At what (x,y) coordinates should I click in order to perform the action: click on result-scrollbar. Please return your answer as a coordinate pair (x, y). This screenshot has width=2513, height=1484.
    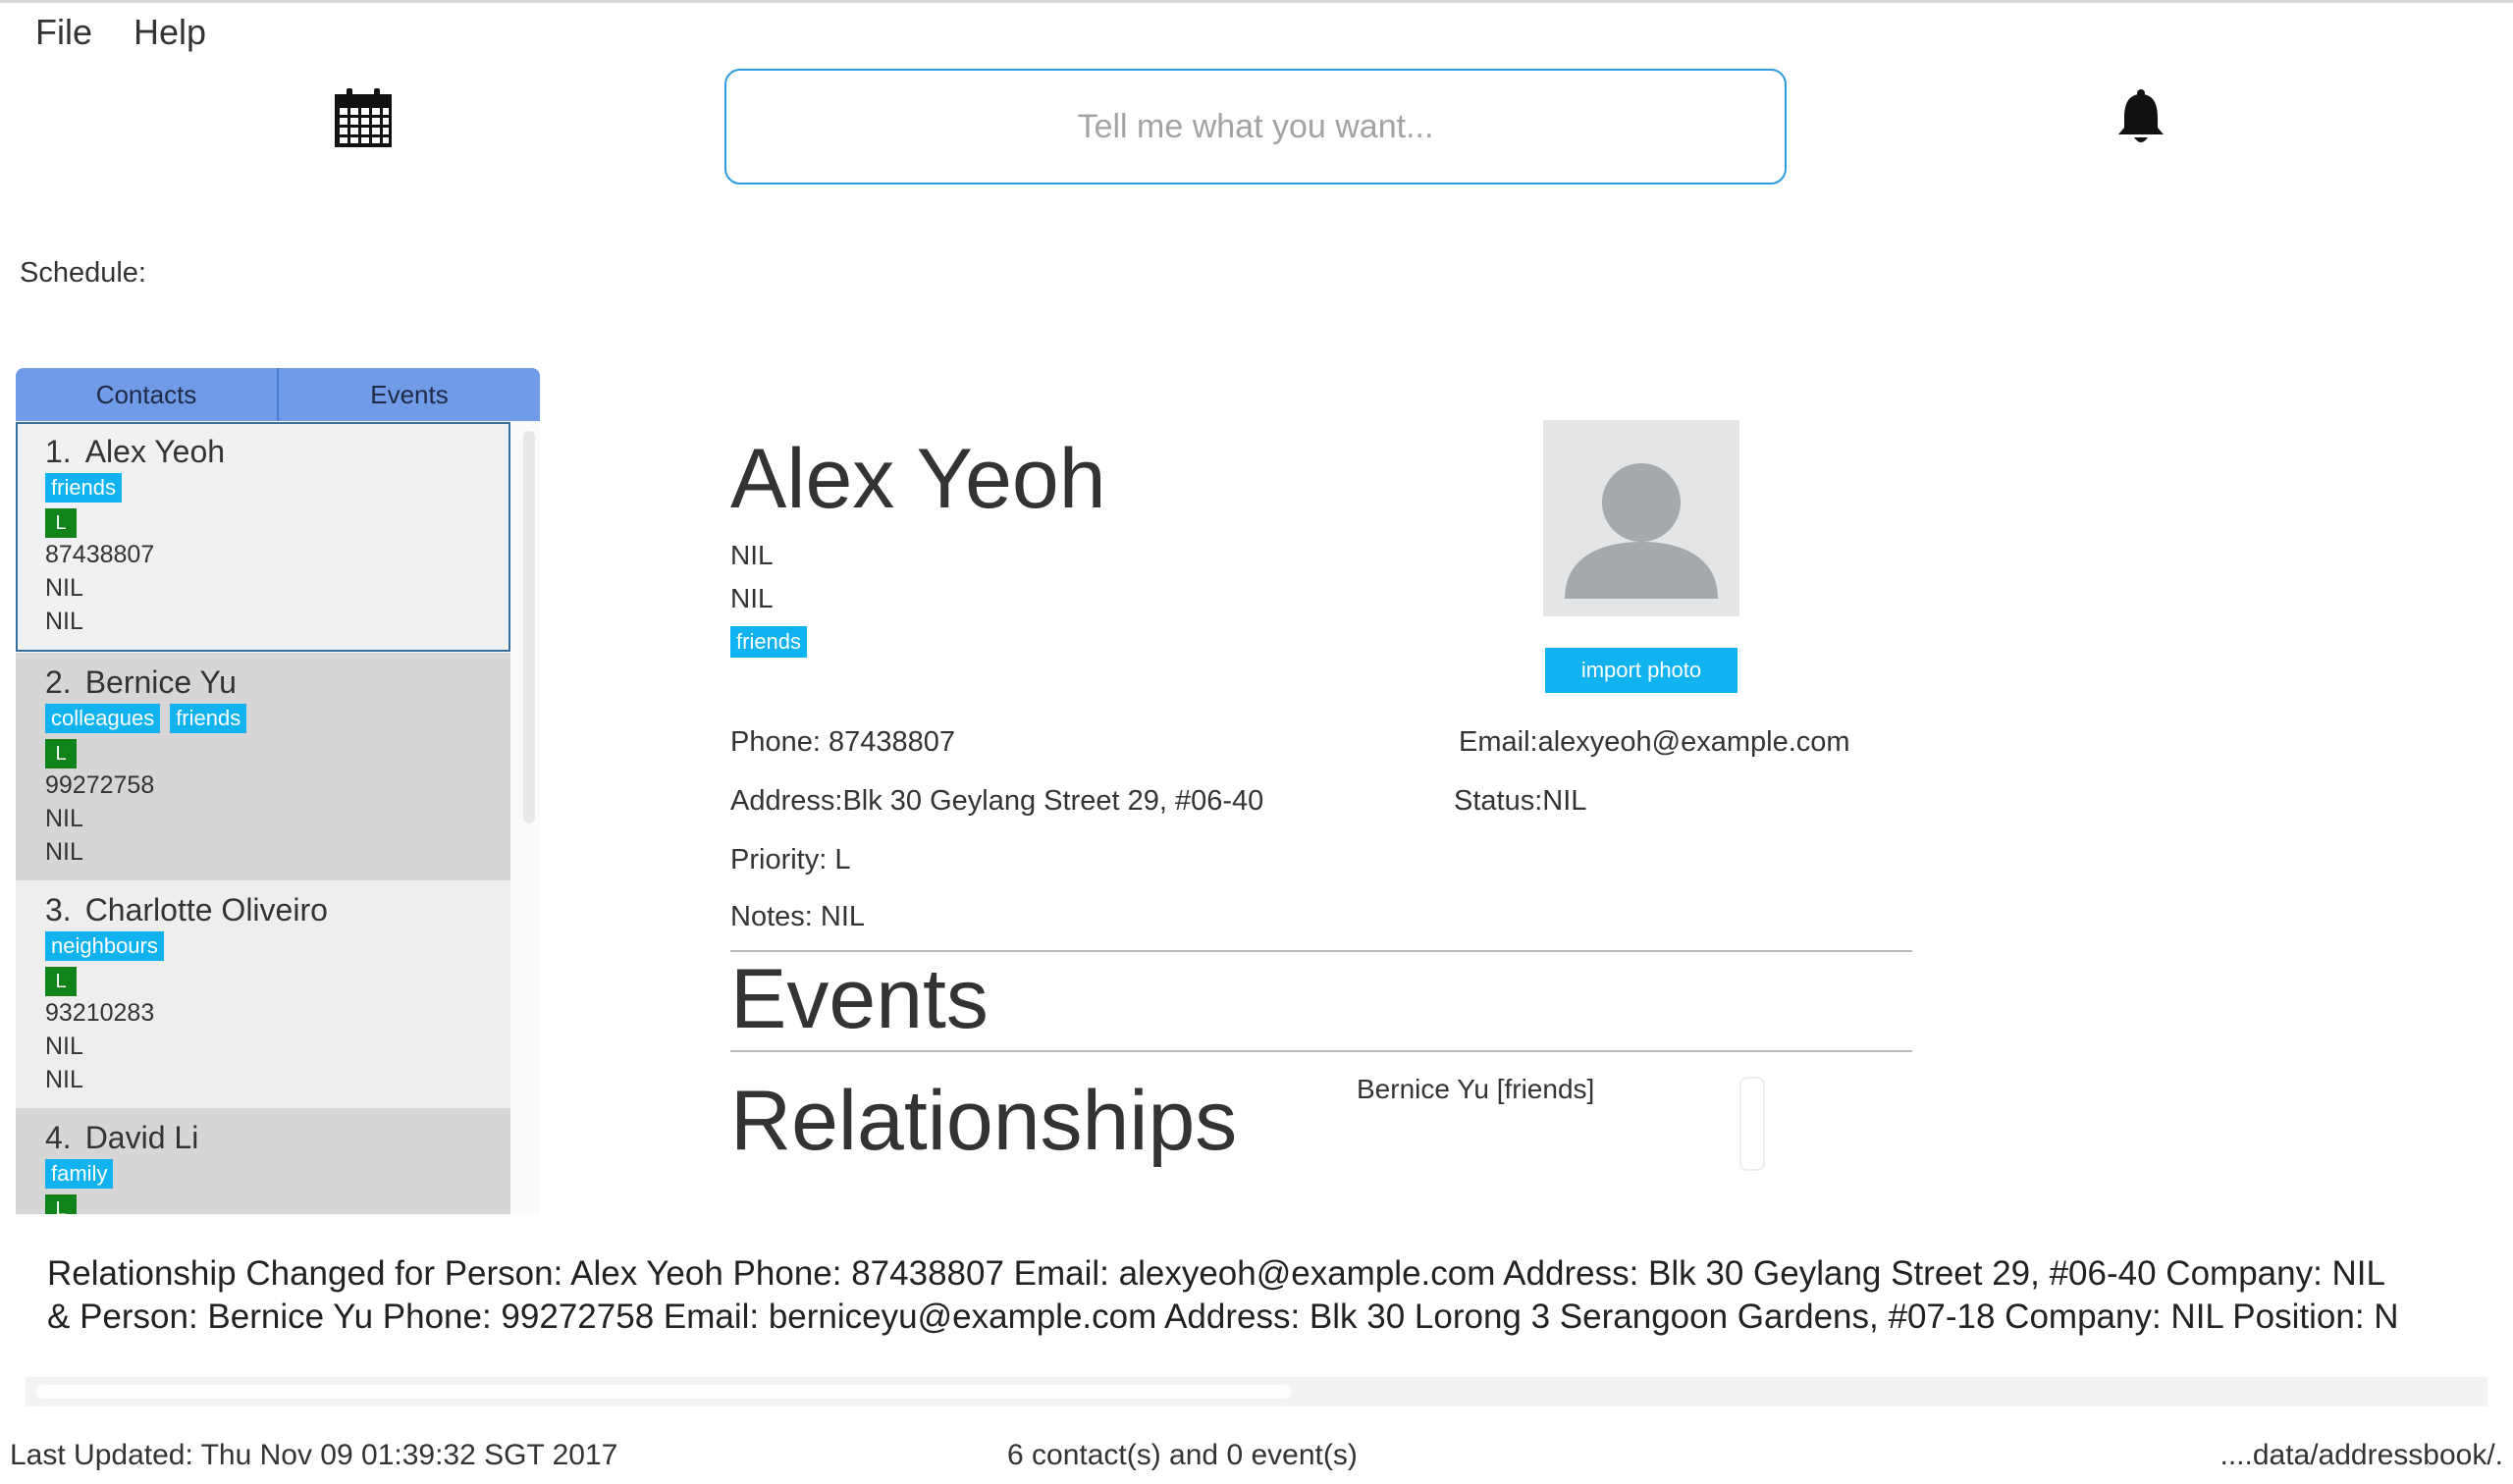
    Looking at the image, I should click on (1256, 1391).